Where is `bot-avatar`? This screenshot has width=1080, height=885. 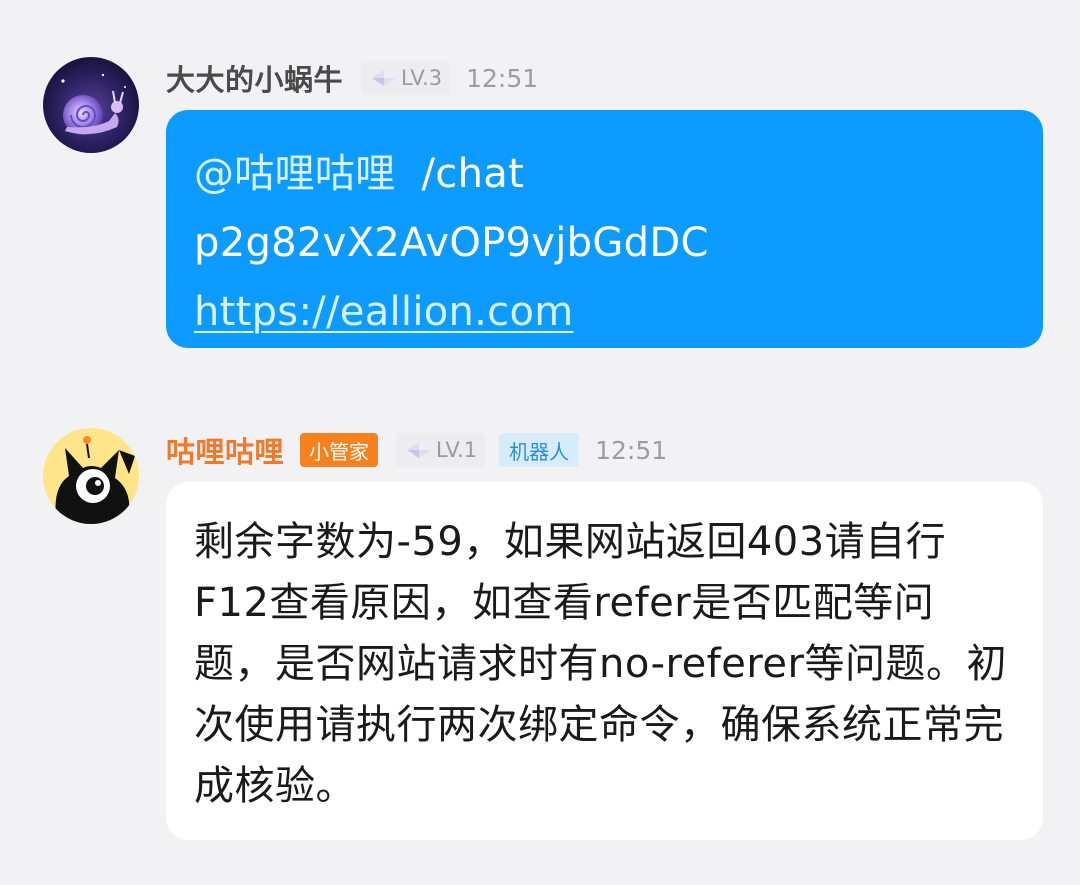 bot-avatar is located at coordinates (91, 476).